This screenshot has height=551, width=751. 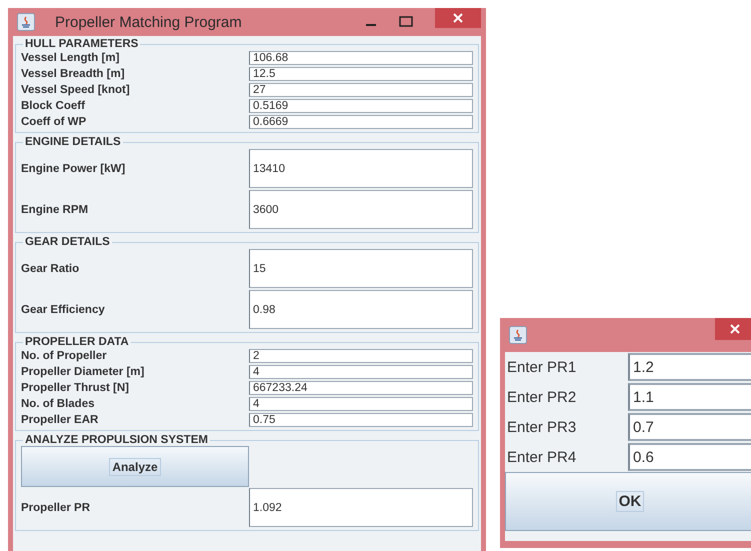 What do you see at coordinates (542, 457) in the screenshot?
I see `field-label: Enter PR4` at bounding box center [542, 457].